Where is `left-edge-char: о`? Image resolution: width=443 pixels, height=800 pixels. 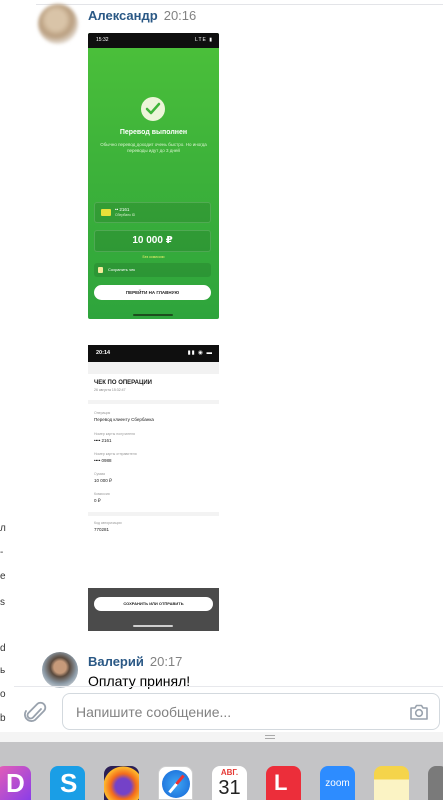 left-edge-char: о is located at coordinates (3, 694).